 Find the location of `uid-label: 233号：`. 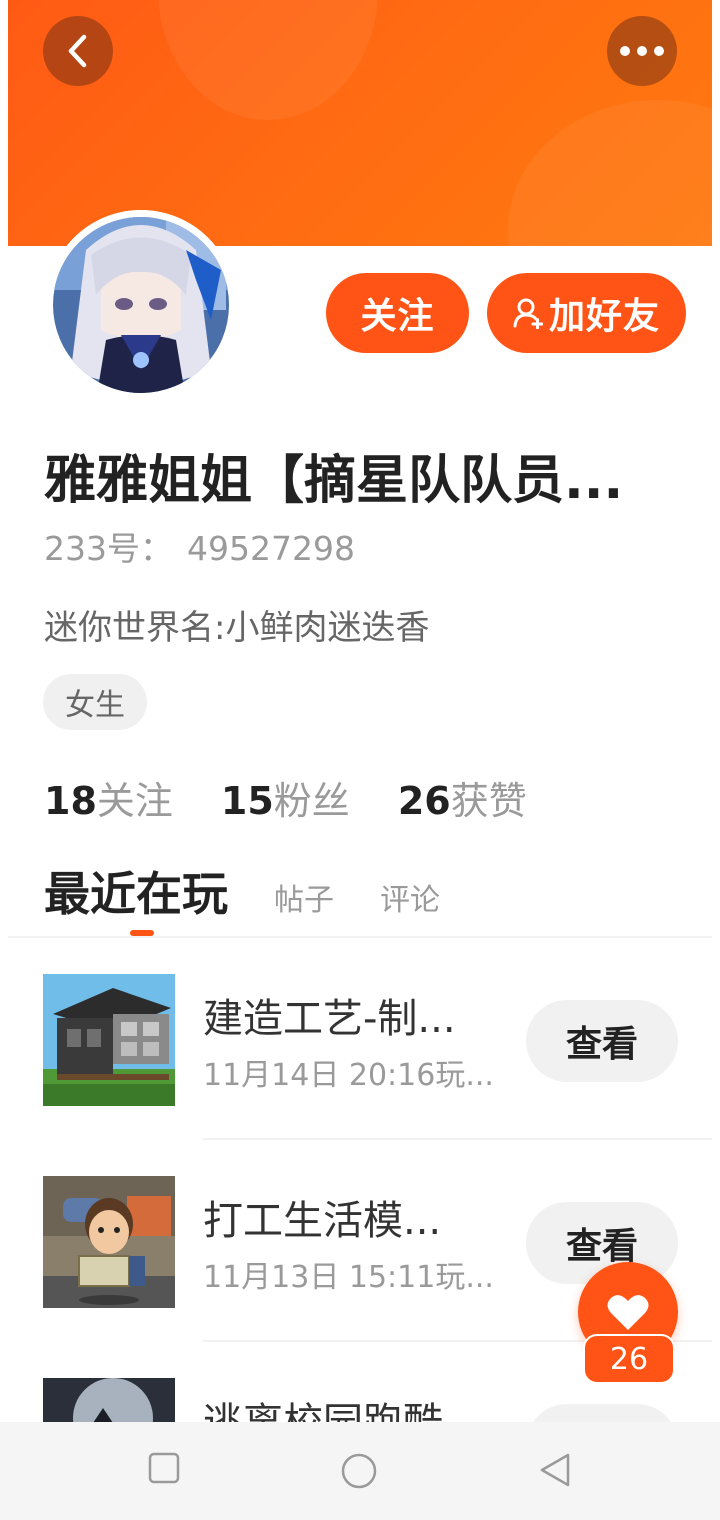

uid-label: 233号： is located at coordinates (108, 548).